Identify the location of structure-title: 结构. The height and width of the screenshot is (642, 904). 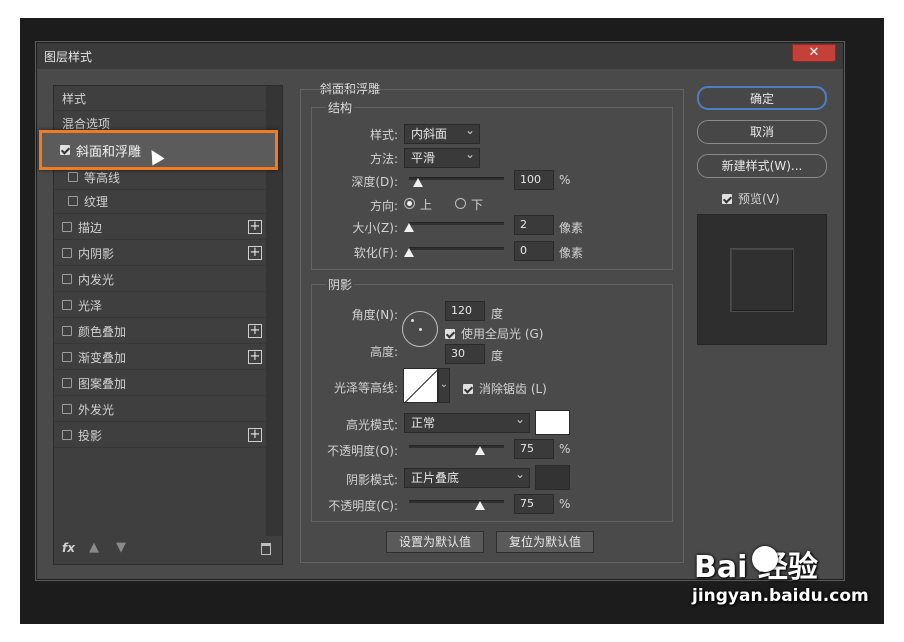
(340, 107).